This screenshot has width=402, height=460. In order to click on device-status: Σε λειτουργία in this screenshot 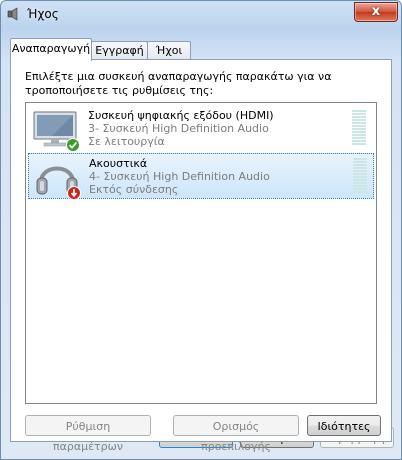, I will do `click(126, 141)`.